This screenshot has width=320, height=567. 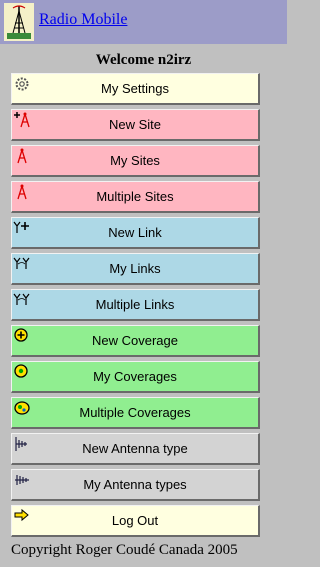 I want to click on new-antenna-icon, so click(x=23, y=444).